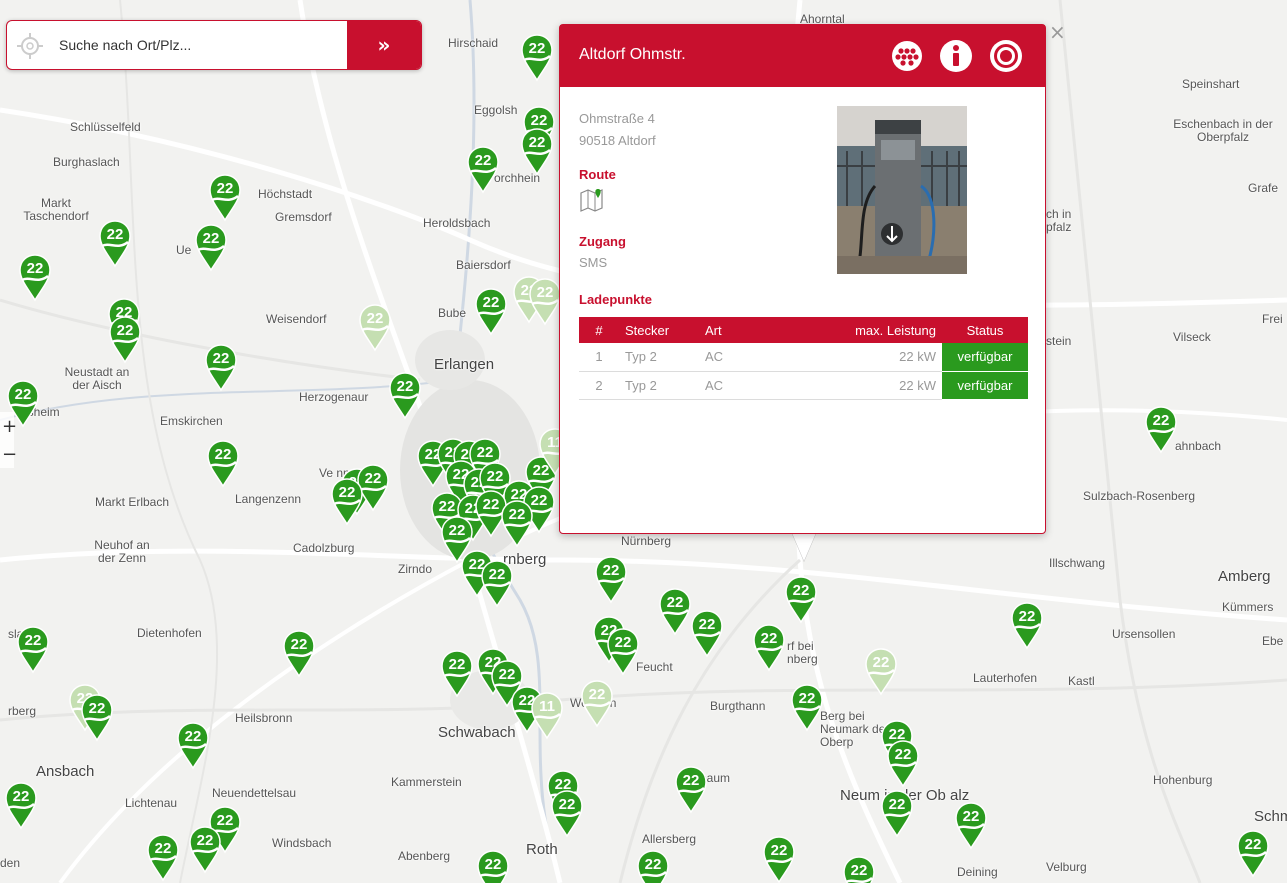 This screenshot has height=883, width=1287. Describe the element at coordinates (1273, 641) in the screenshot. I see `place-label: Ebe` at that location.